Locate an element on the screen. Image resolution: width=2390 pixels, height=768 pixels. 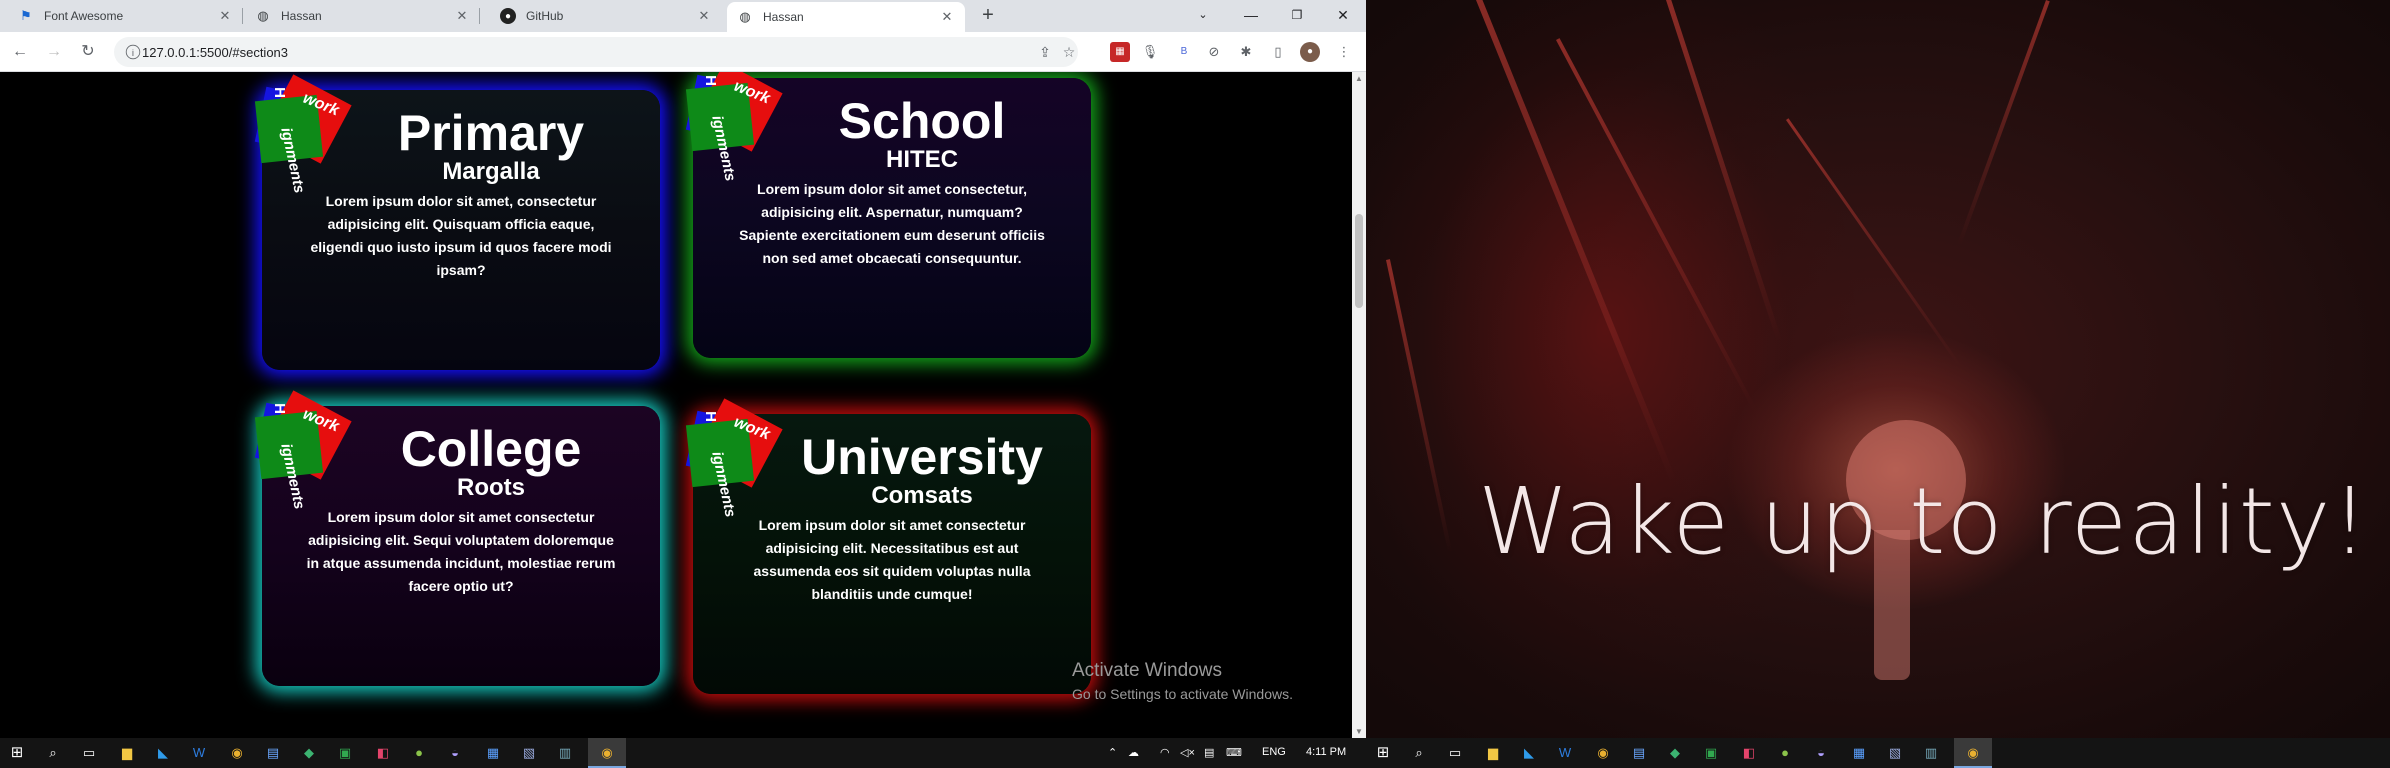
card-title: Primary is located at coordinates (491, 133).